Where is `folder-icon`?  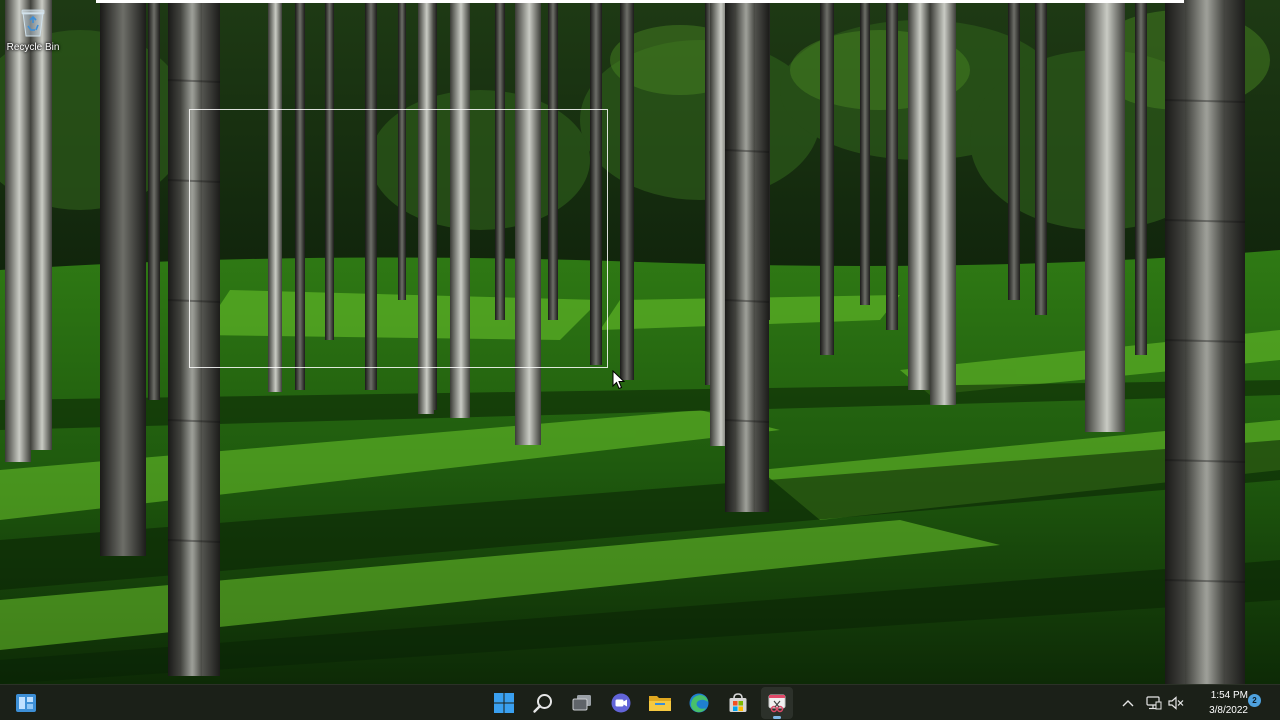 folder-icon is located at coordinates (660, 703).